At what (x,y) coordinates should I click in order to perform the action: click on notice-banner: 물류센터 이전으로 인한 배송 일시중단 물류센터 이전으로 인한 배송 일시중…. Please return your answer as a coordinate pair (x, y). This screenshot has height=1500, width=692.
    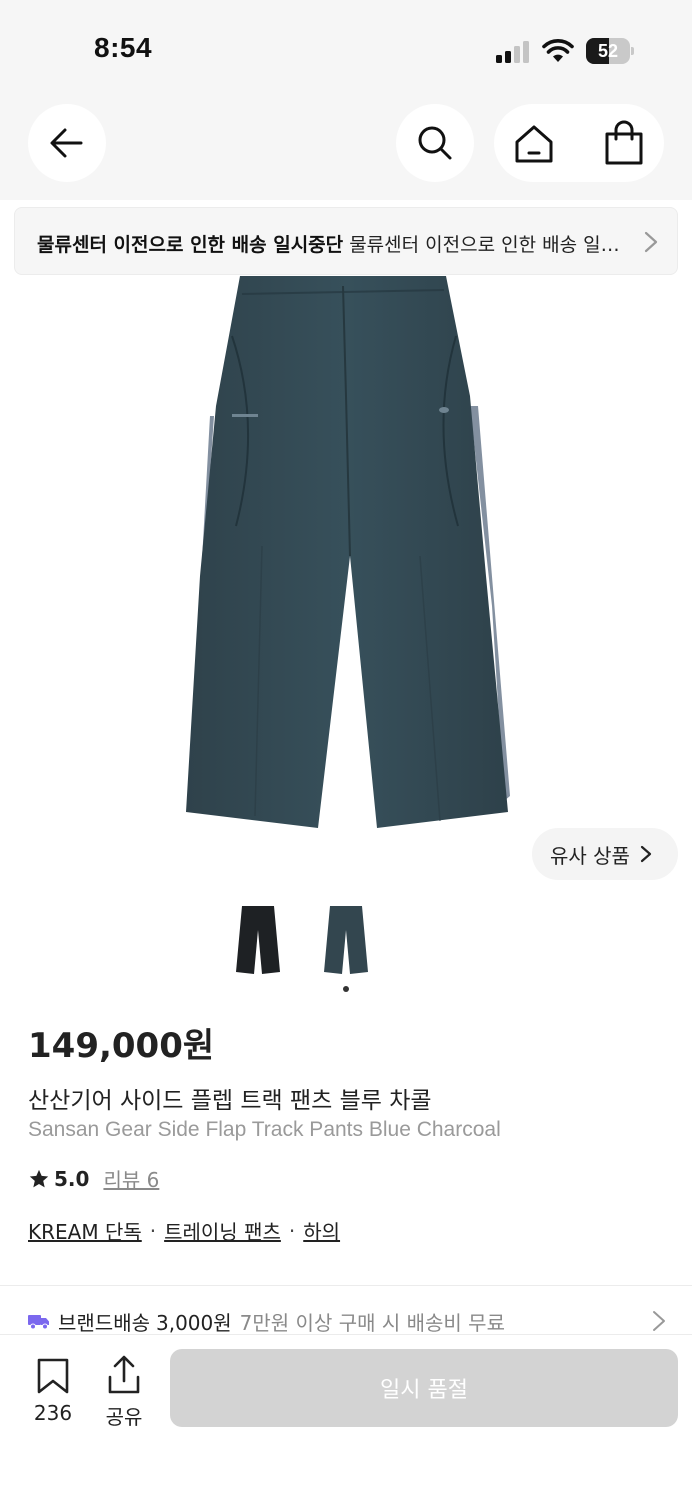
    Looking at the image, I should click on (346, 241).